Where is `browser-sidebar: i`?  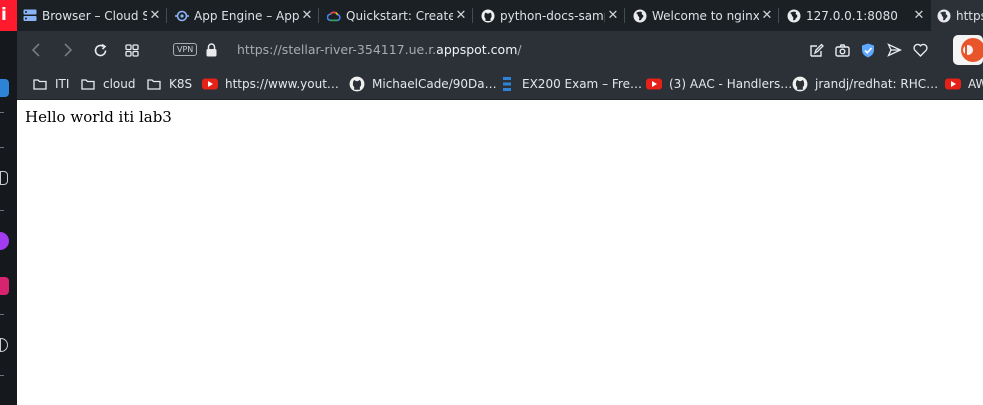 browser-sidebar: i is located at coordinates (8, 202).